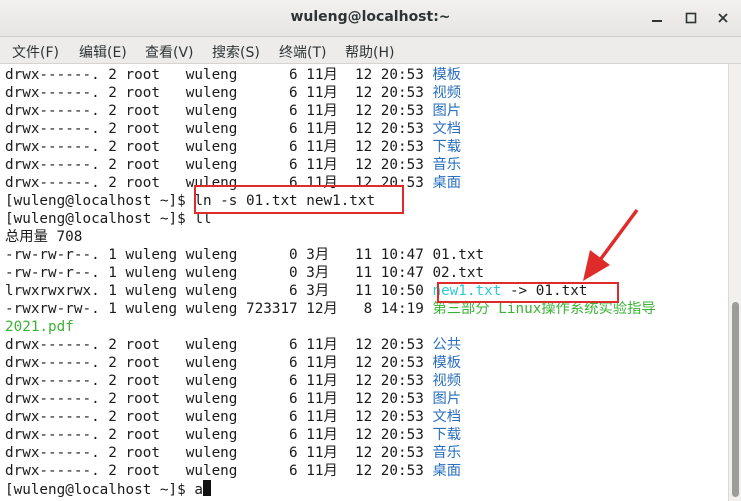  What do you see at coordinates (299, 199) in the screenshot?
I see `highlight-box-command` at bounding box center [299, 199].